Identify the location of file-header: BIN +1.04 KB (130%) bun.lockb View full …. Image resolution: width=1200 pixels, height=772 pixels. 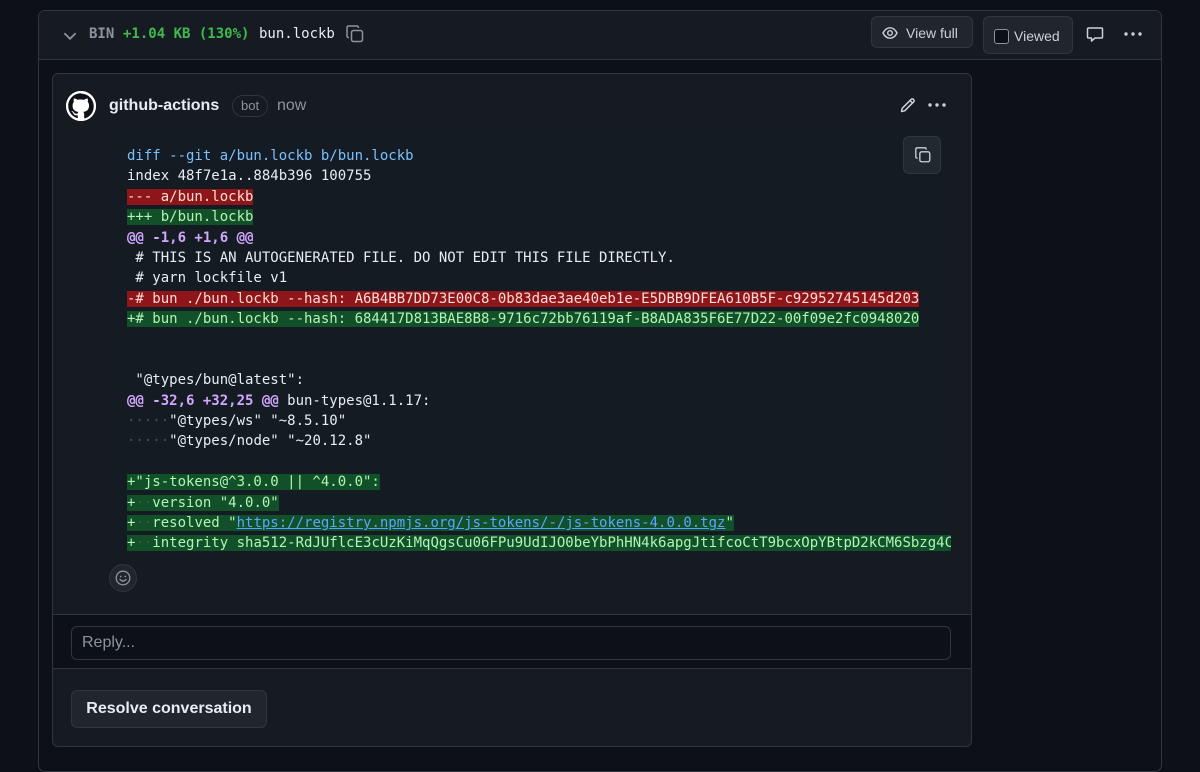
(600, 35).